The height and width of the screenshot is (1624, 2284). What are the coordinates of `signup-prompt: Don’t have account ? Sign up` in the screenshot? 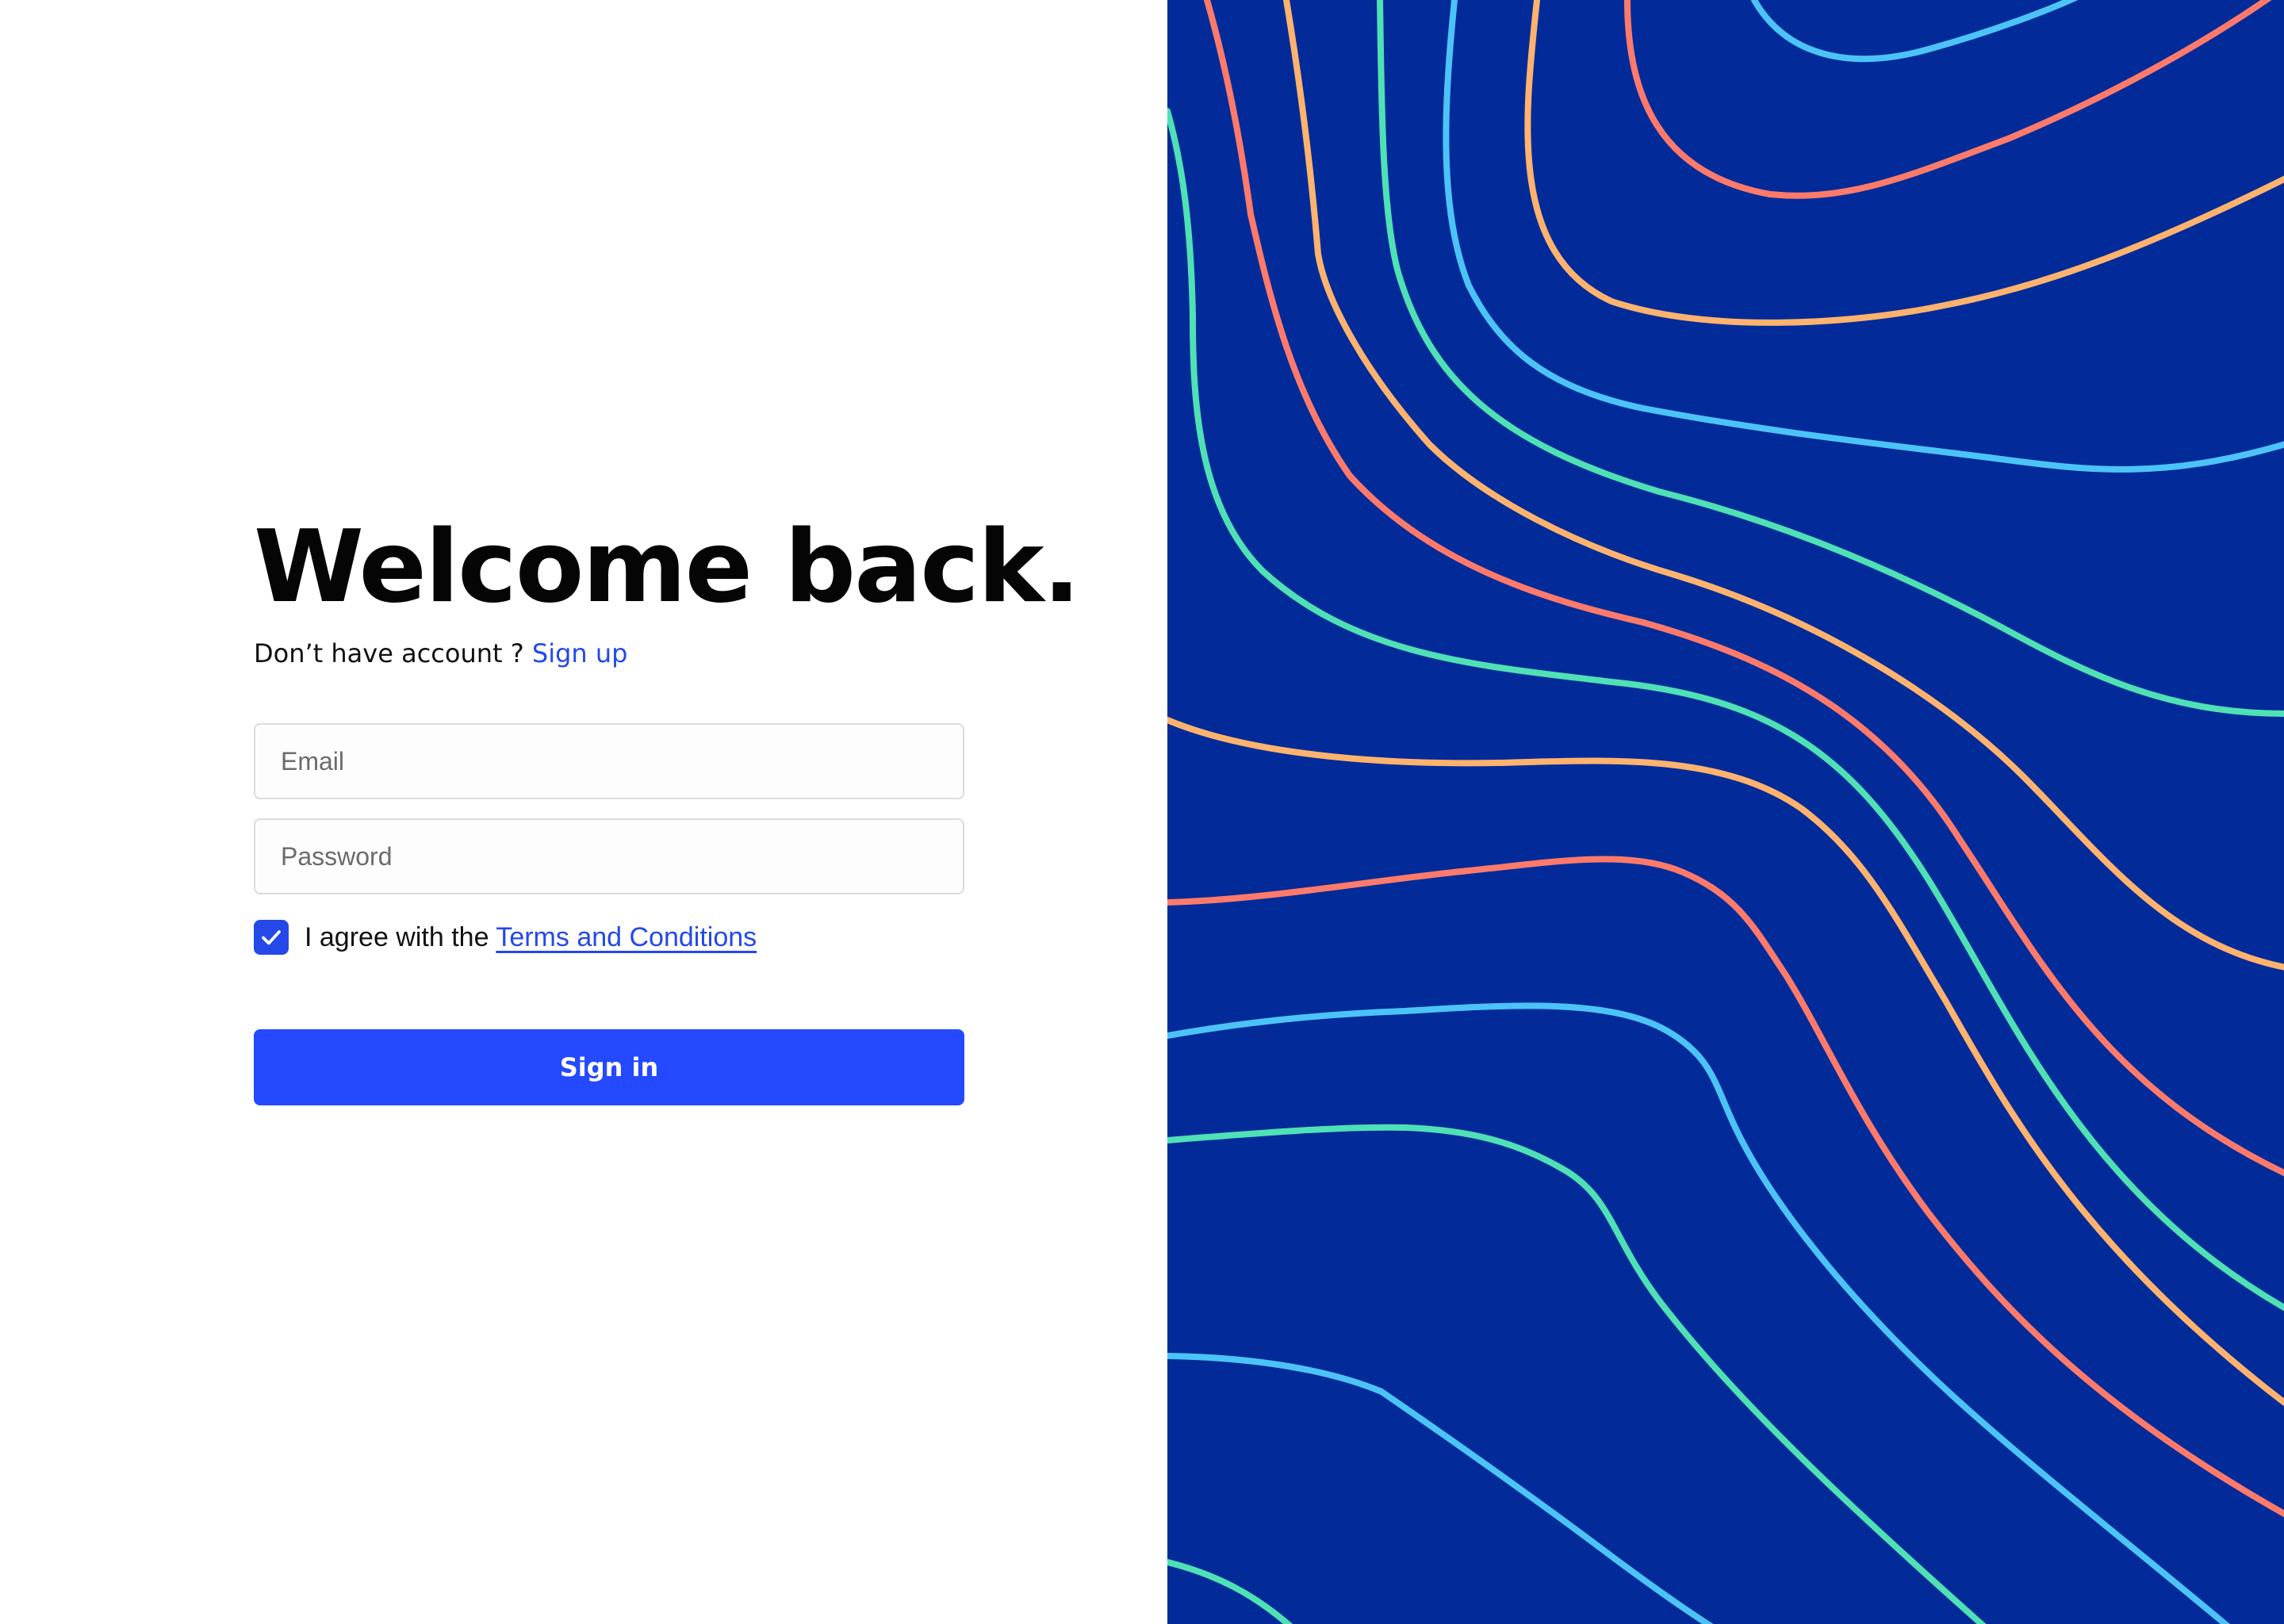 It's located at (609, 653).